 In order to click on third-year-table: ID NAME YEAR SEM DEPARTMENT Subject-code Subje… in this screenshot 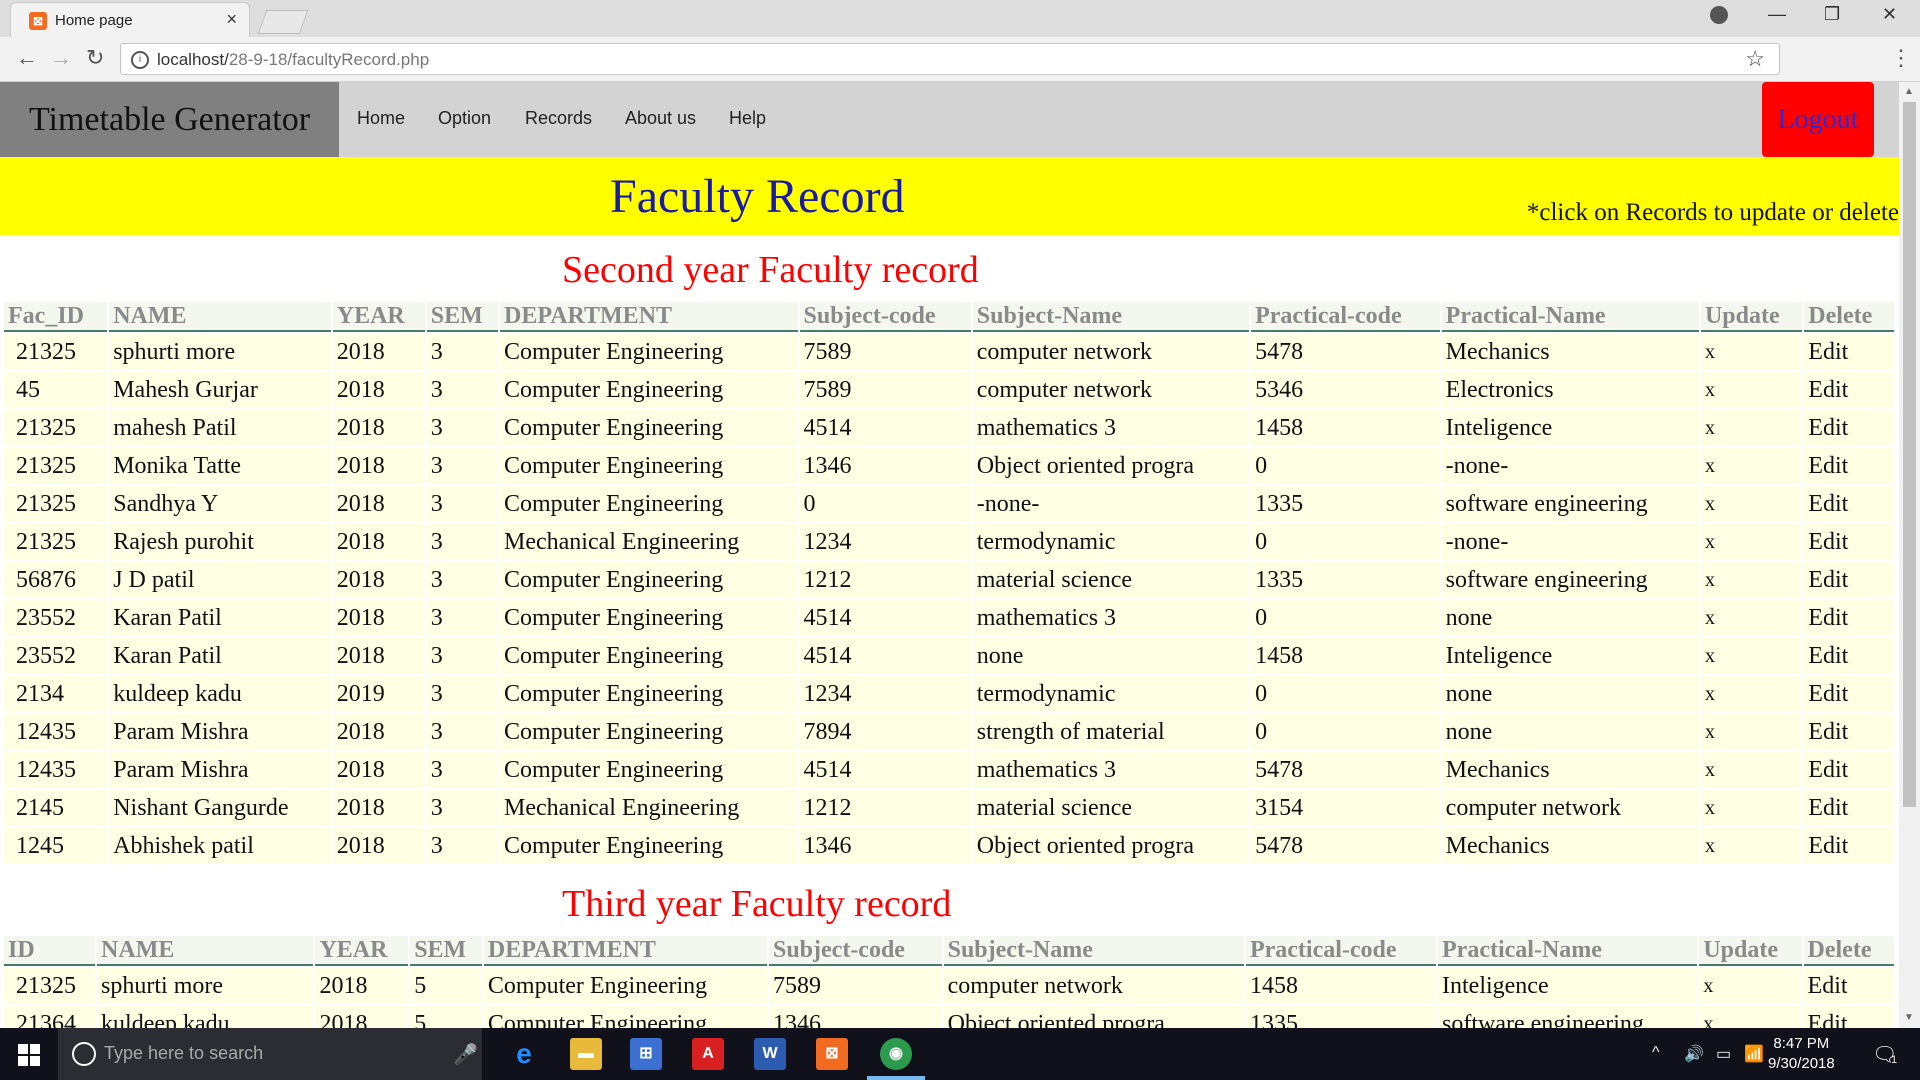, I will do `click(949, 981)`.